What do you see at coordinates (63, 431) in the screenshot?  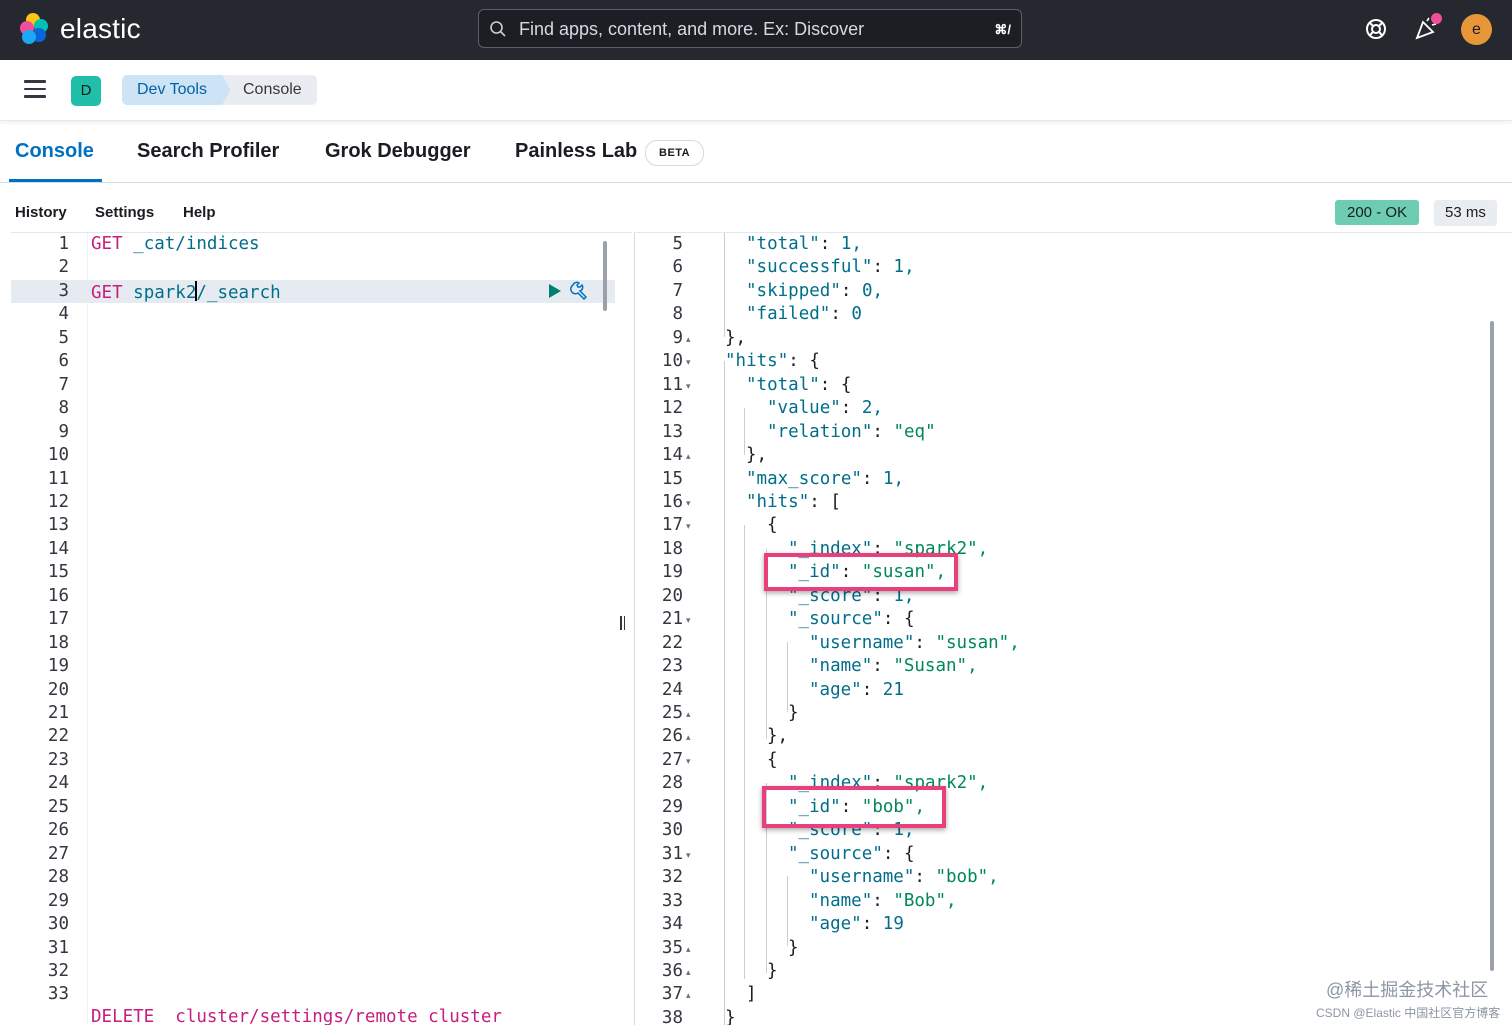 I see `editor-line-number: 9` at bounding box center [63, 431].